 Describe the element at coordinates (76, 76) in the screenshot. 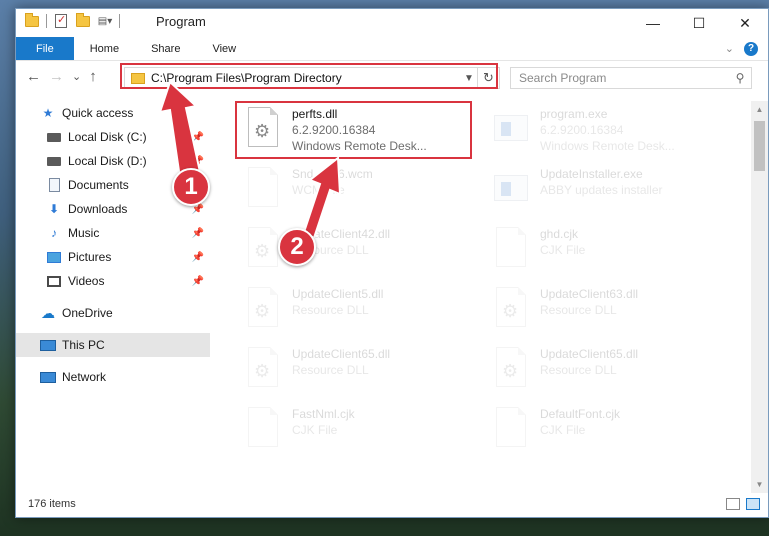

I see `recent-locations-icon: ⌄` at that location.